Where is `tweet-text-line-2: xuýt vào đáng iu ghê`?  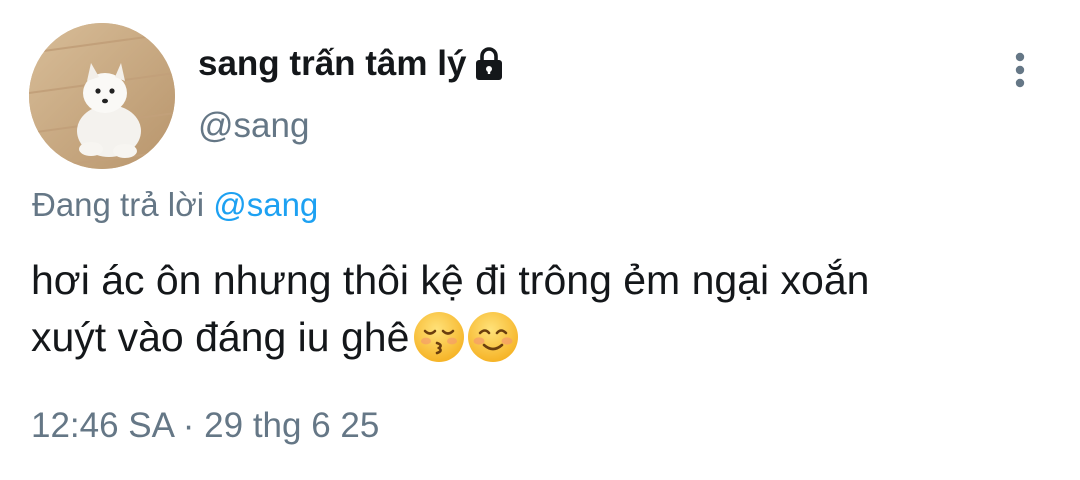 tweet-text-line-2: xuýt vào đáng iu ghê is located at coordinates (551, 337).